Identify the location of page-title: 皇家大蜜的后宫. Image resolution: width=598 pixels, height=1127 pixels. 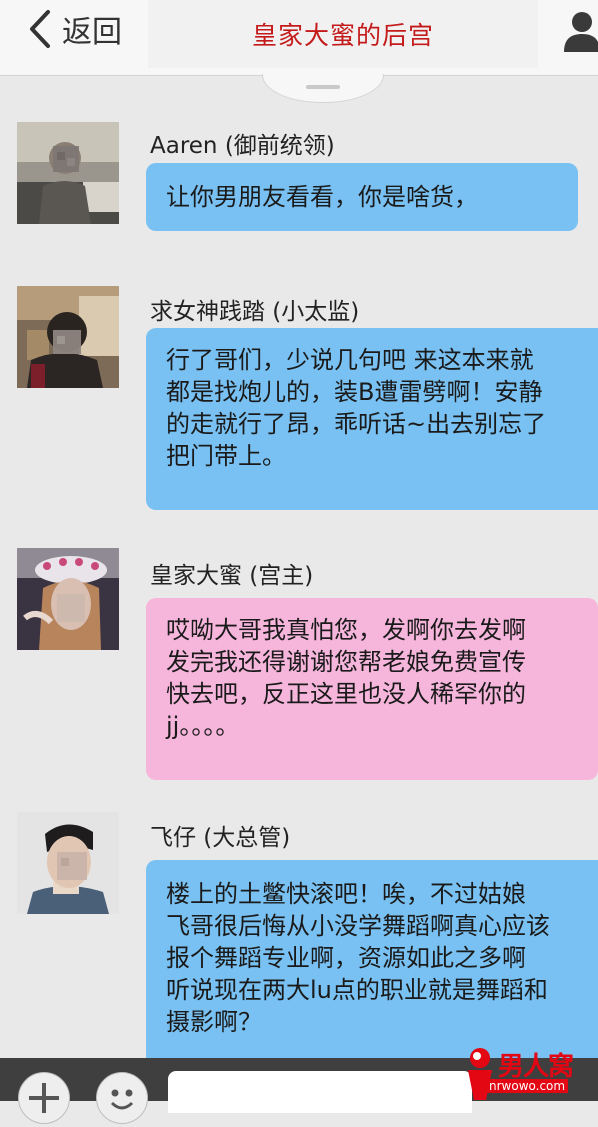
(342, 35).